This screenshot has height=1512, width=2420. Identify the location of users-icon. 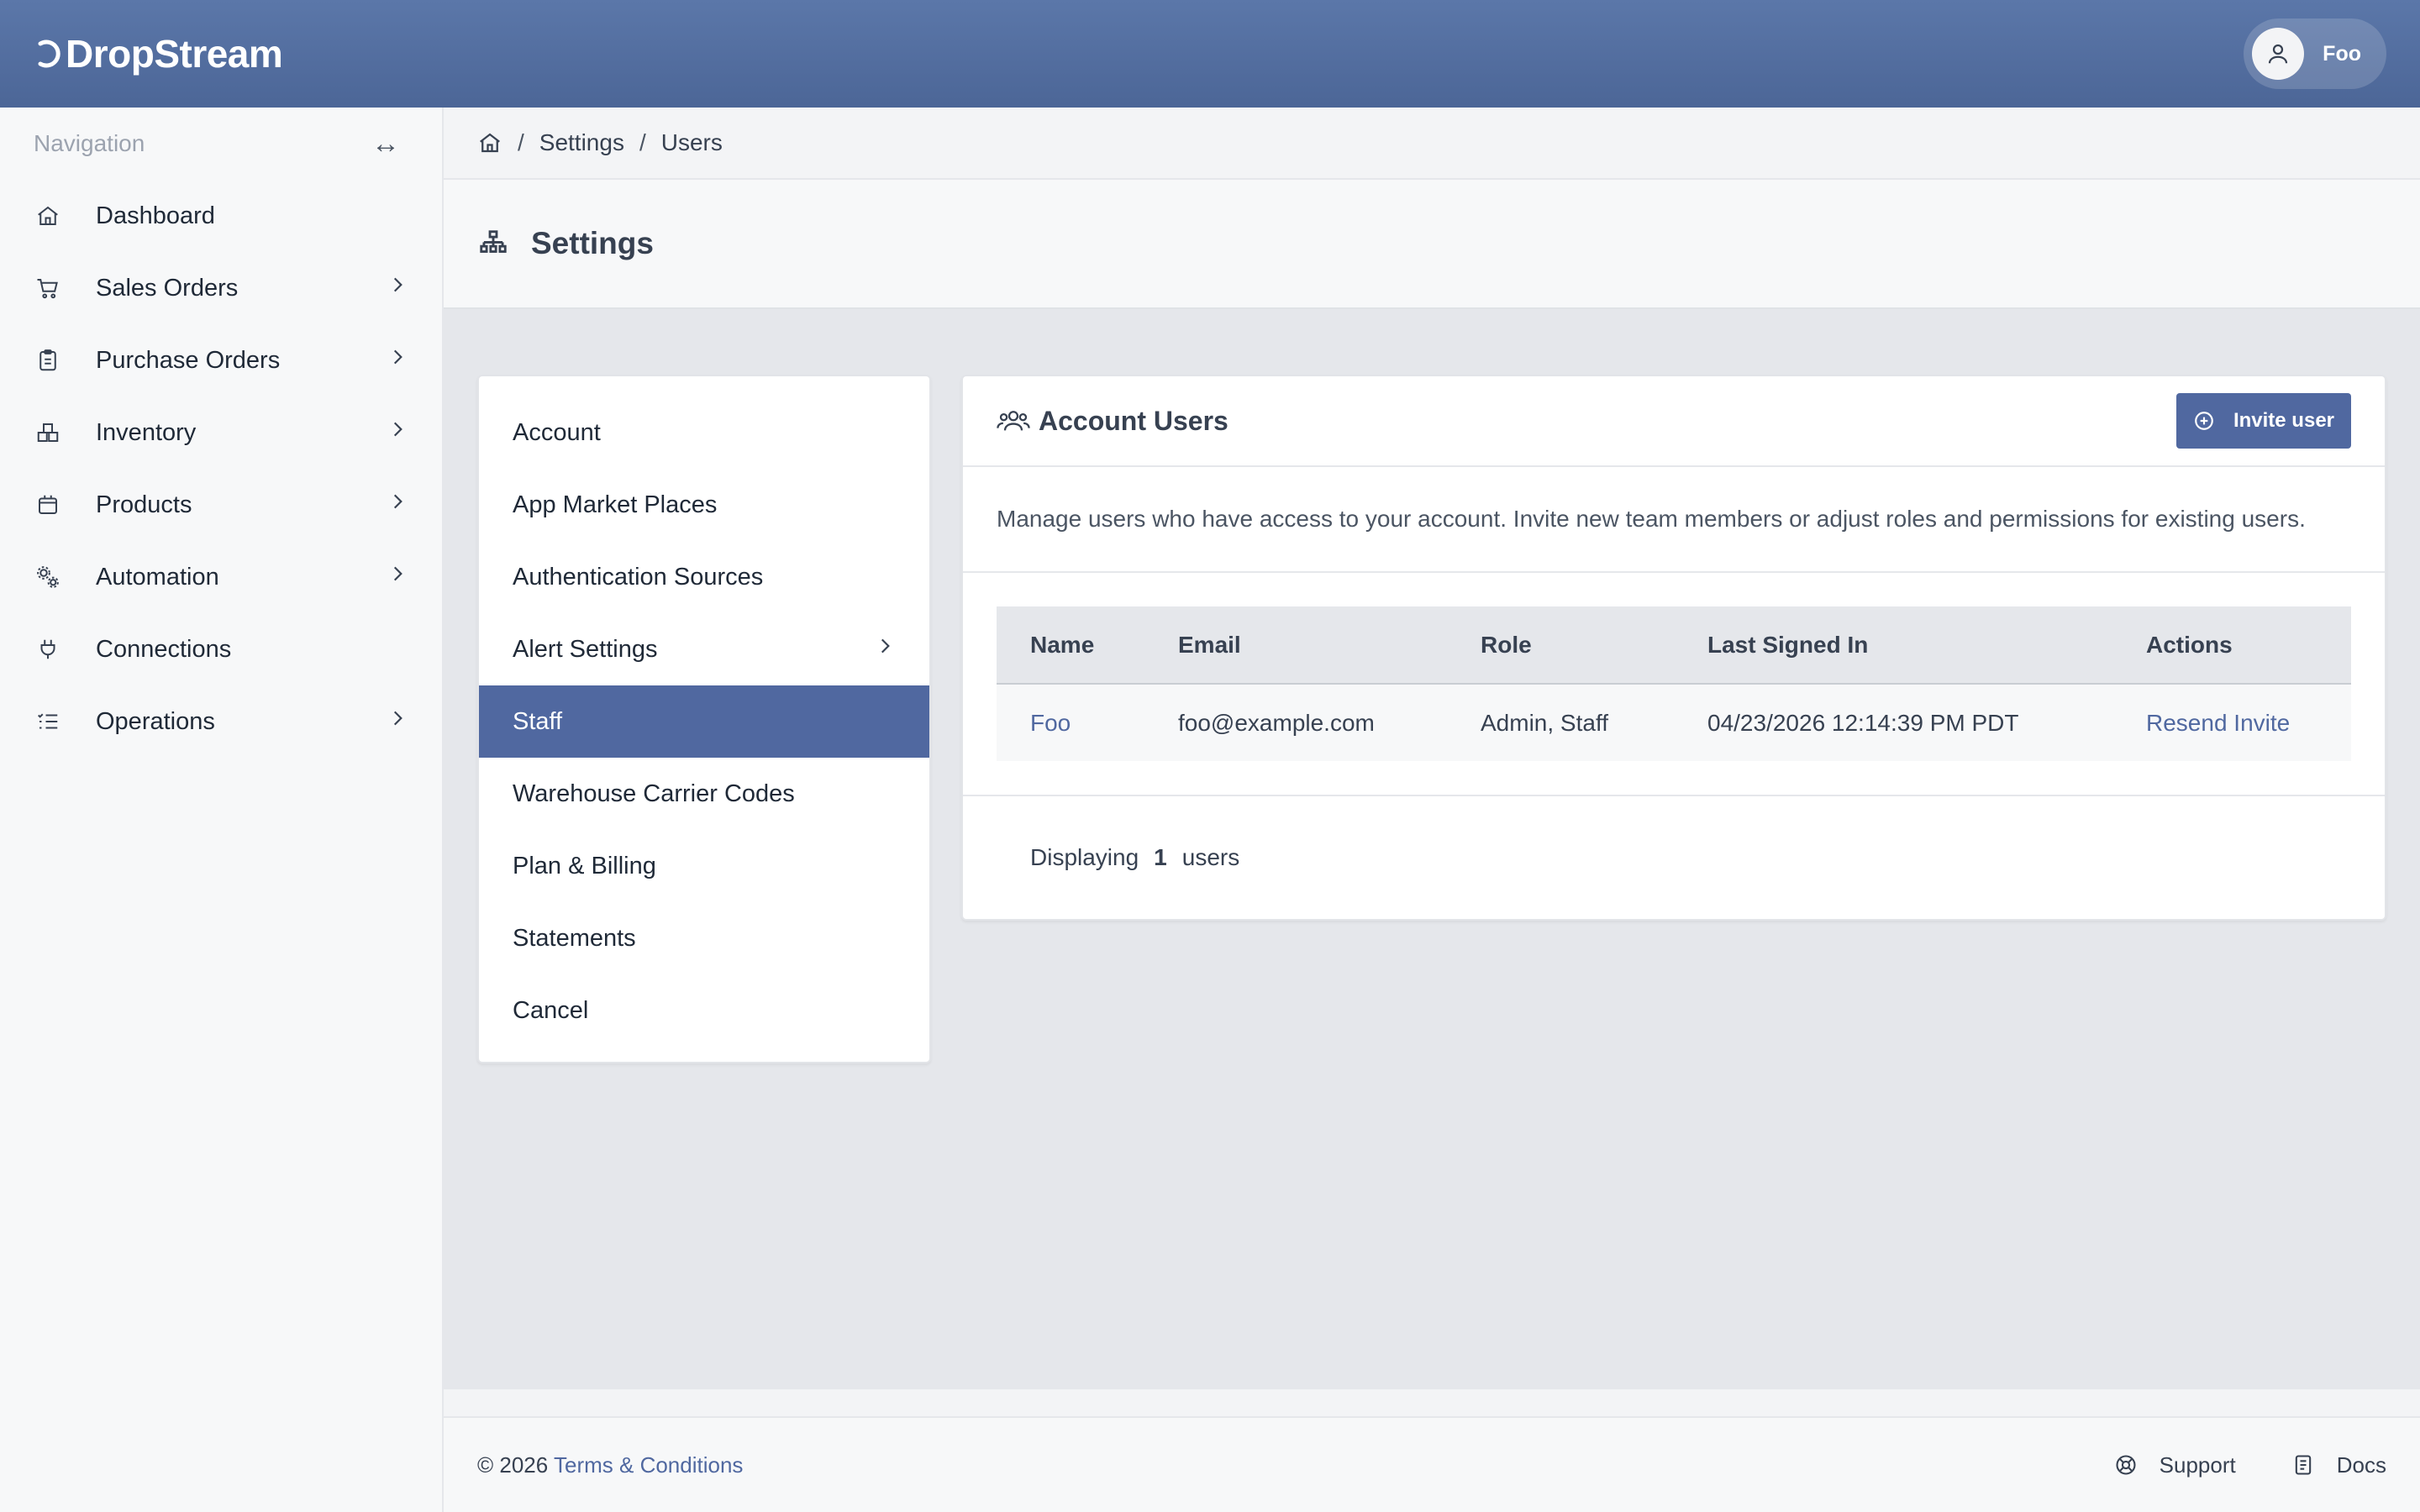
(1014, 421).